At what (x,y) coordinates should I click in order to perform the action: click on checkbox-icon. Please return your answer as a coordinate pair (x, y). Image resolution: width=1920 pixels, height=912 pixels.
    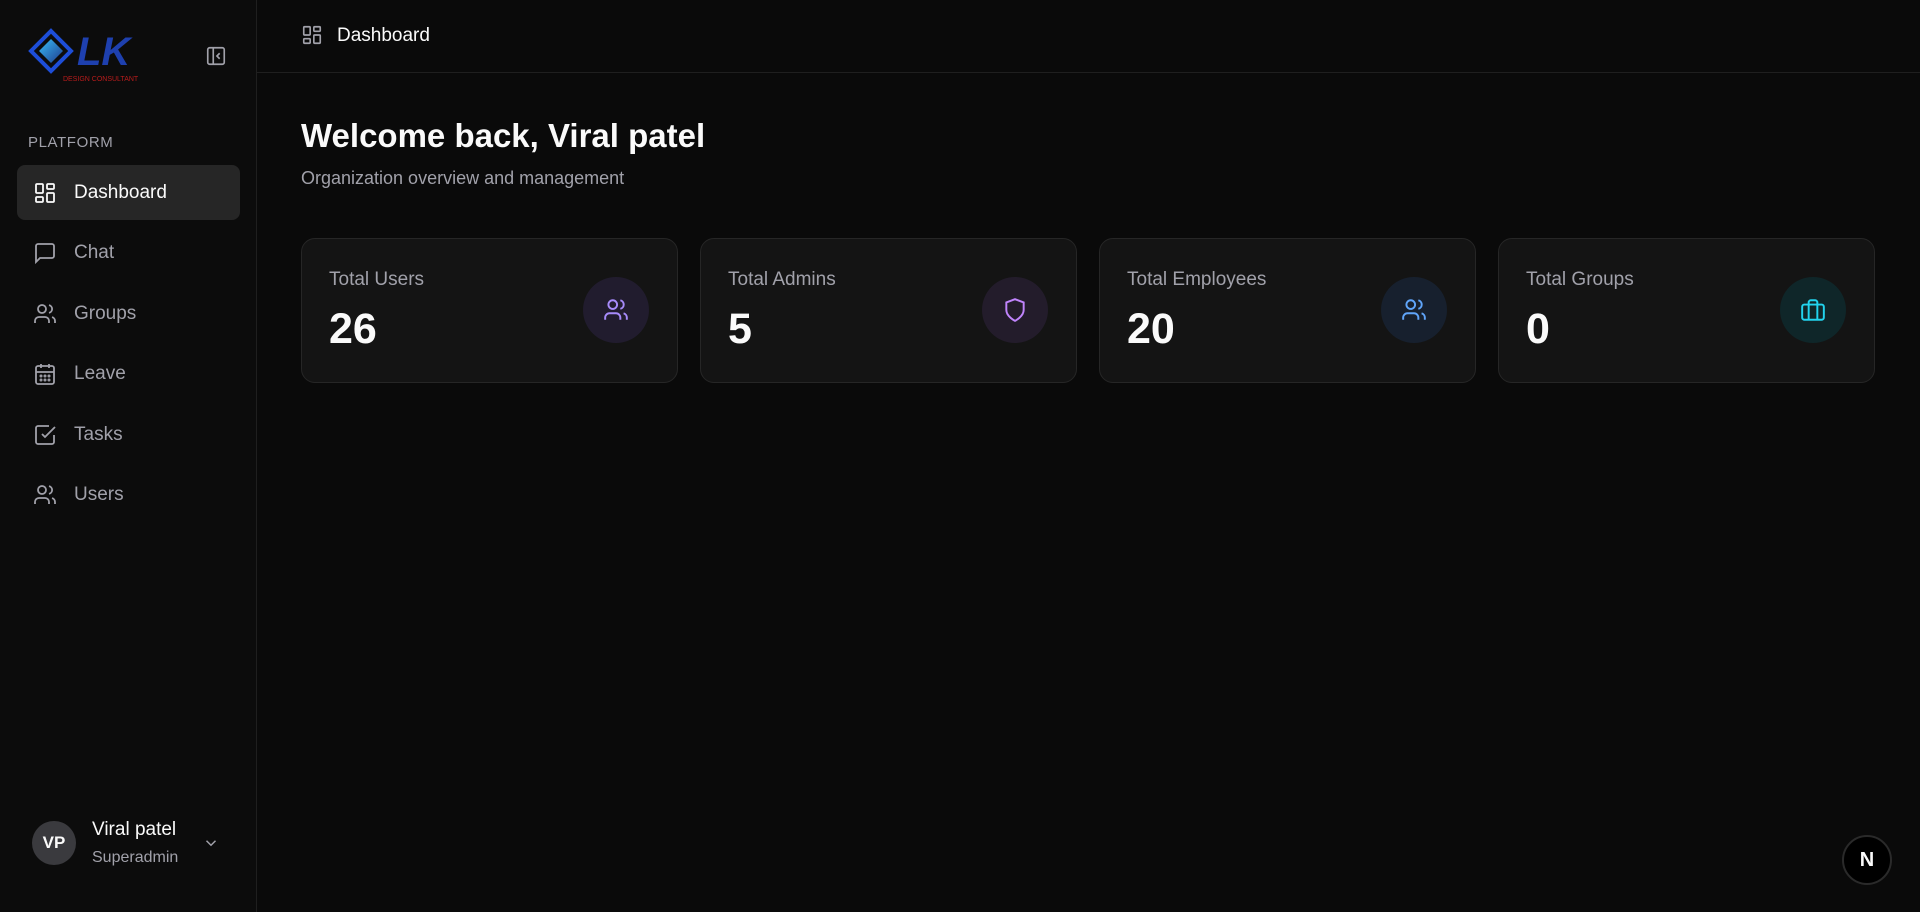
    Looking at the image, I should click on (45, 435).